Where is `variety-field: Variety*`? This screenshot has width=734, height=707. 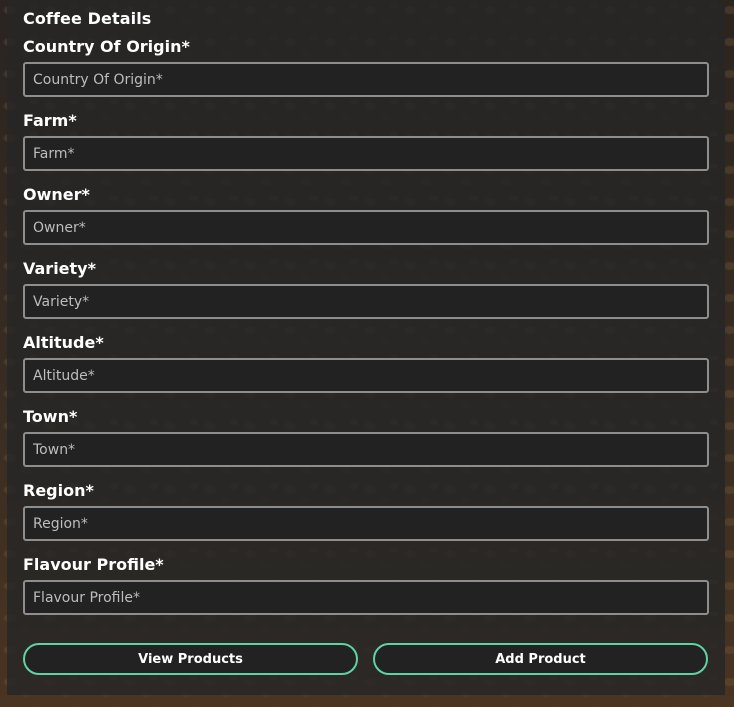 variety-field: Variety* is located at coordinates (366, 288).